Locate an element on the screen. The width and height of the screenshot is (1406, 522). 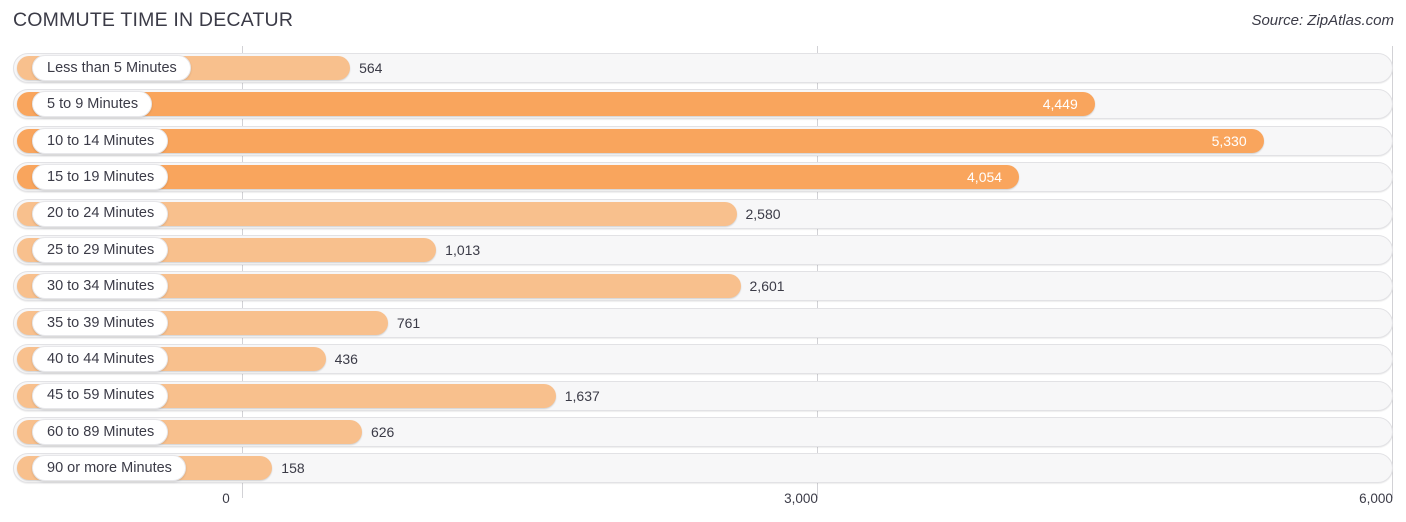
x-axis: 0 3,000 6,000 is located at coordinates (703, 505).